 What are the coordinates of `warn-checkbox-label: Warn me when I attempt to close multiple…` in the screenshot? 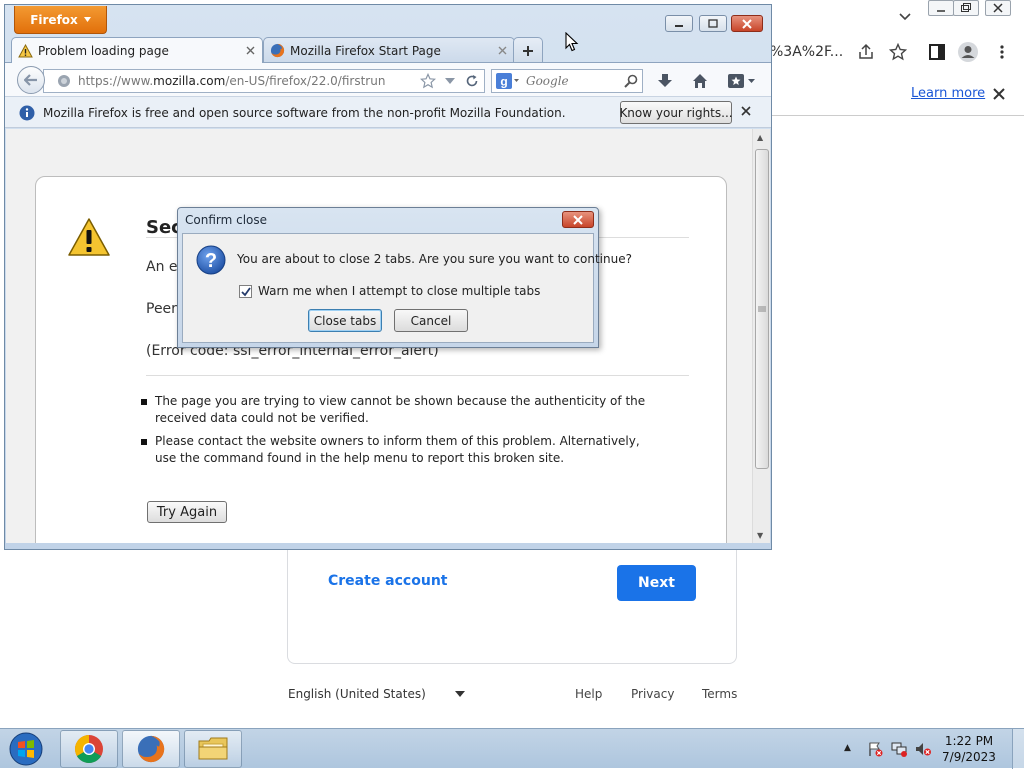 It's located at (399, 291).